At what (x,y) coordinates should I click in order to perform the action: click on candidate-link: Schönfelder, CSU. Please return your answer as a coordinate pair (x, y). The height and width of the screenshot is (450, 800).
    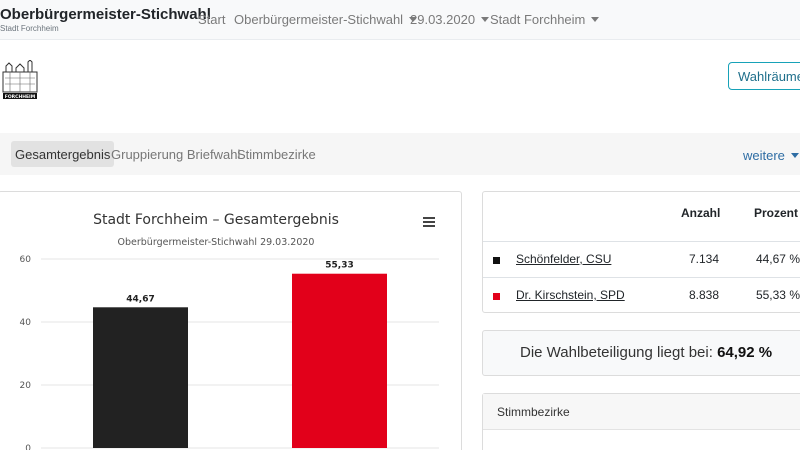
    Looking at the image, I should click on (563, 259).